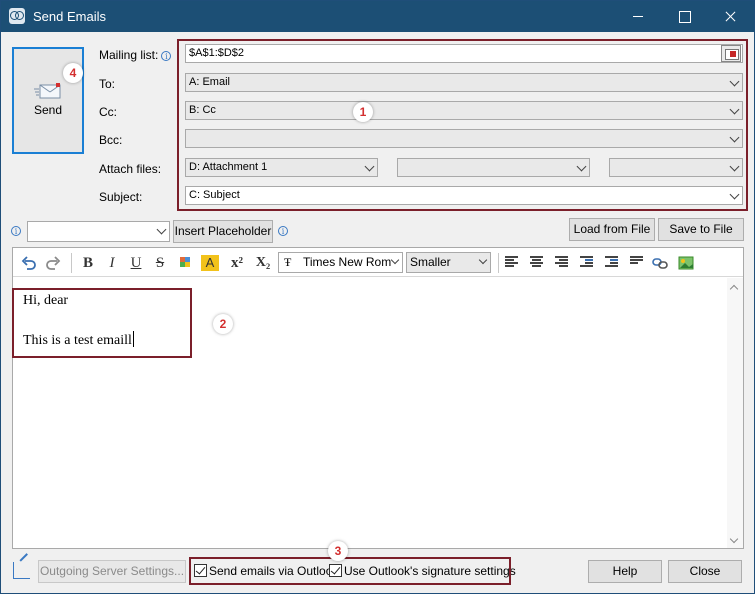 The image size is (755, 594). I want to click on callout-badge-1: 1, so click(363, 112).